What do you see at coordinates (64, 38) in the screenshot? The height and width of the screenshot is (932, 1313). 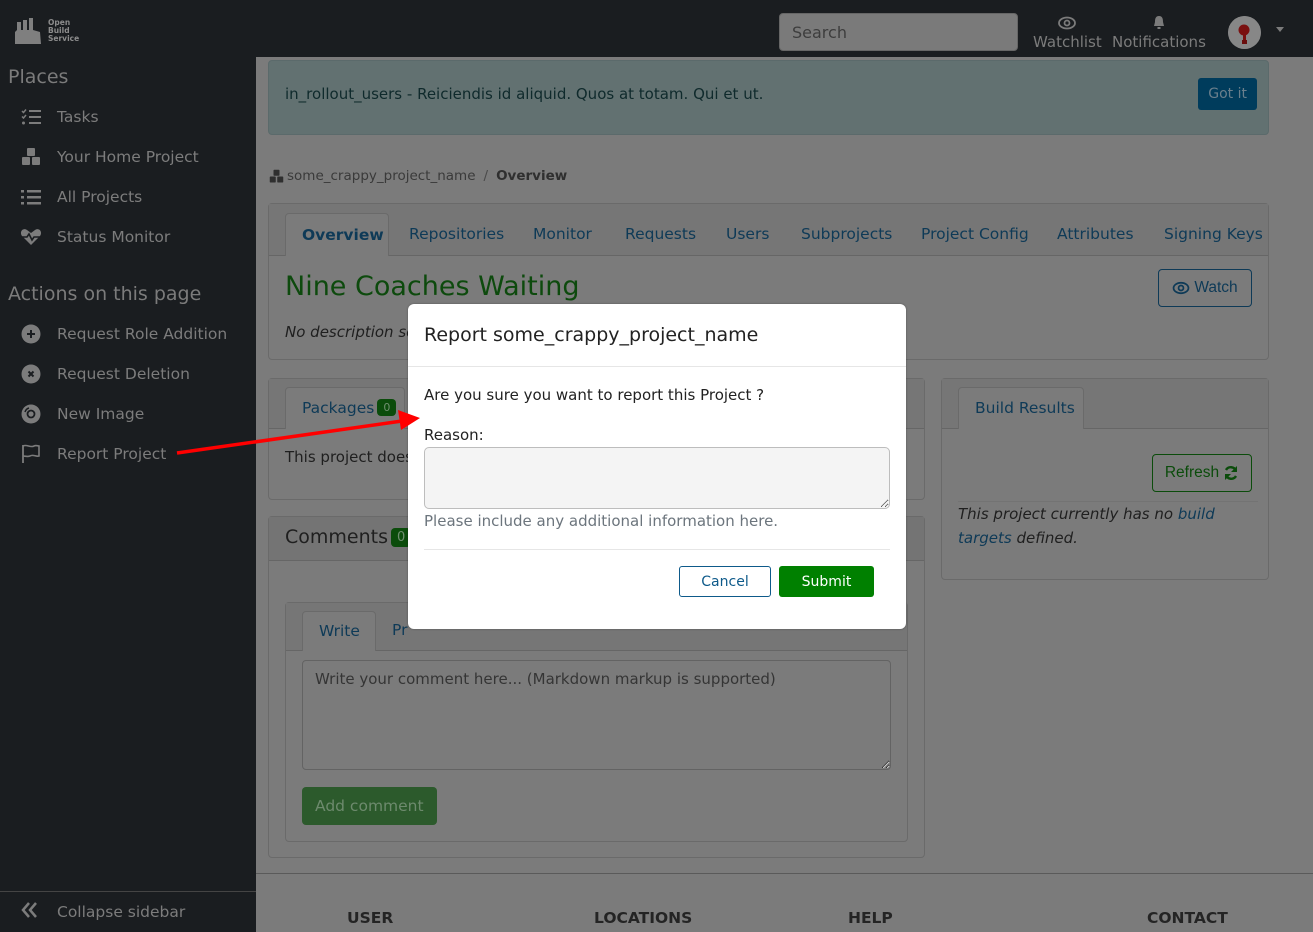 I see `logo-line: Service` at bounding box center [64, 38].